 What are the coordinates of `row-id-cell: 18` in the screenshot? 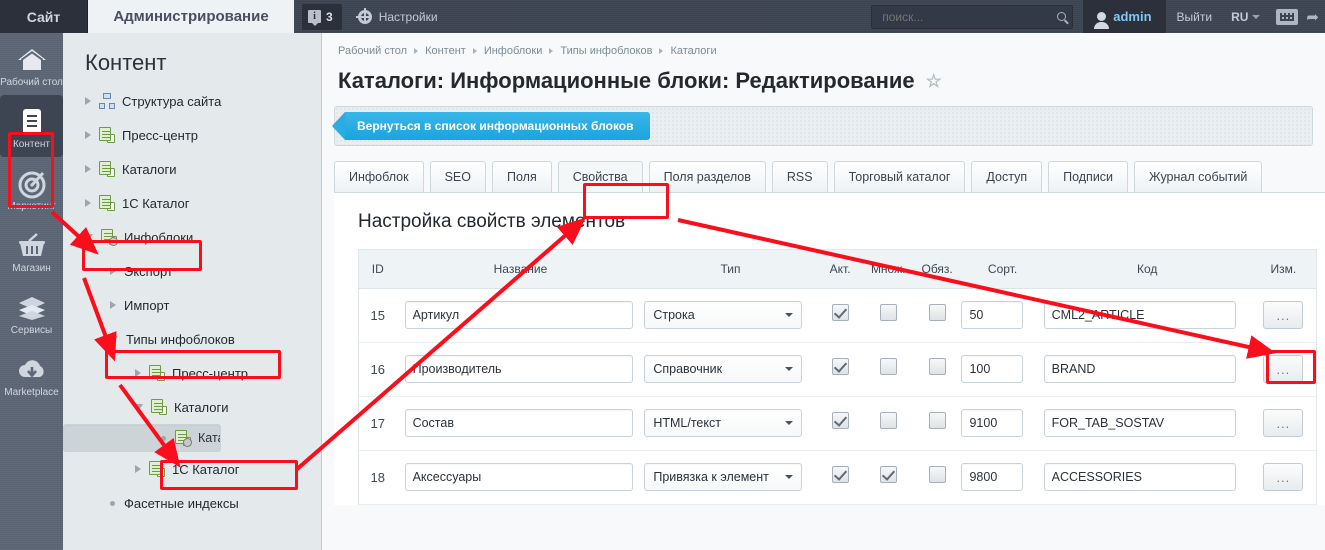 It's located at (378, 477).